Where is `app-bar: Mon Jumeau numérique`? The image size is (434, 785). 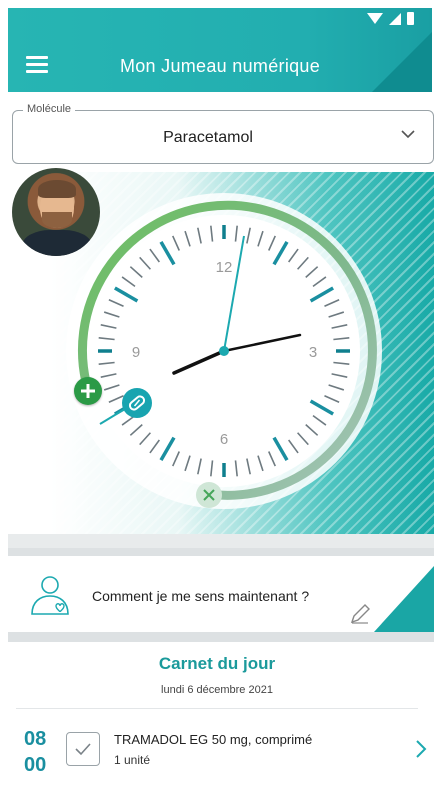
app-bar: Mon Jumeau numérique is located at coordinates (220, 50).